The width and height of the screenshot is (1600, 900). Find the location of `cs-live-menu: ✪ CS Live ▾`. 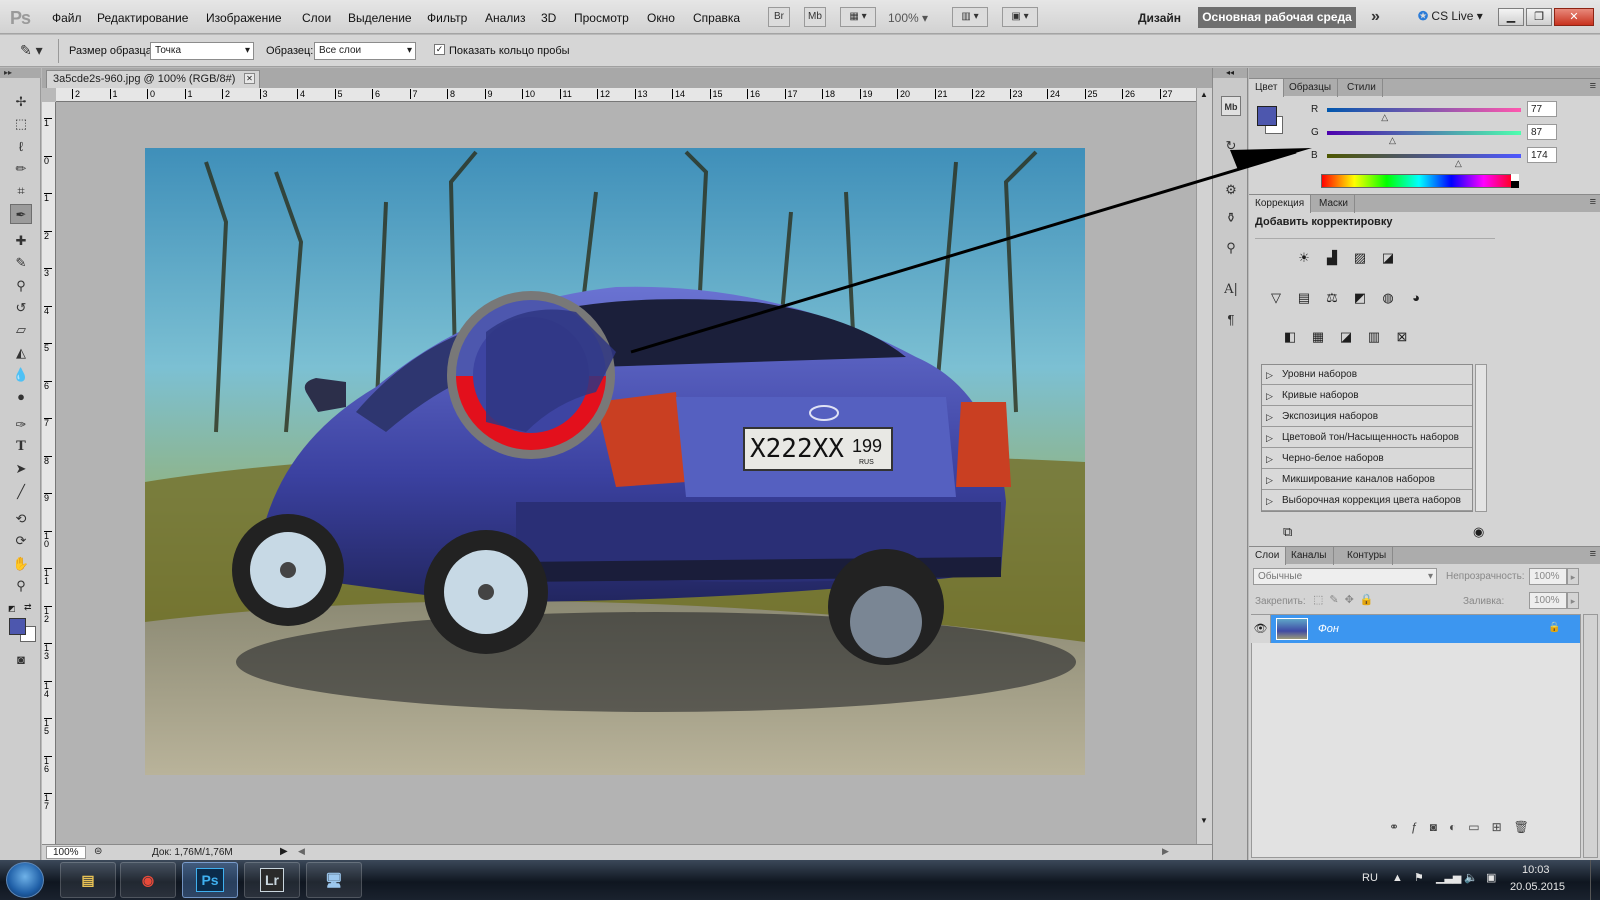

cs-live-menu: ✪ CS Live ▾ is located at coordinates (1450, 16).